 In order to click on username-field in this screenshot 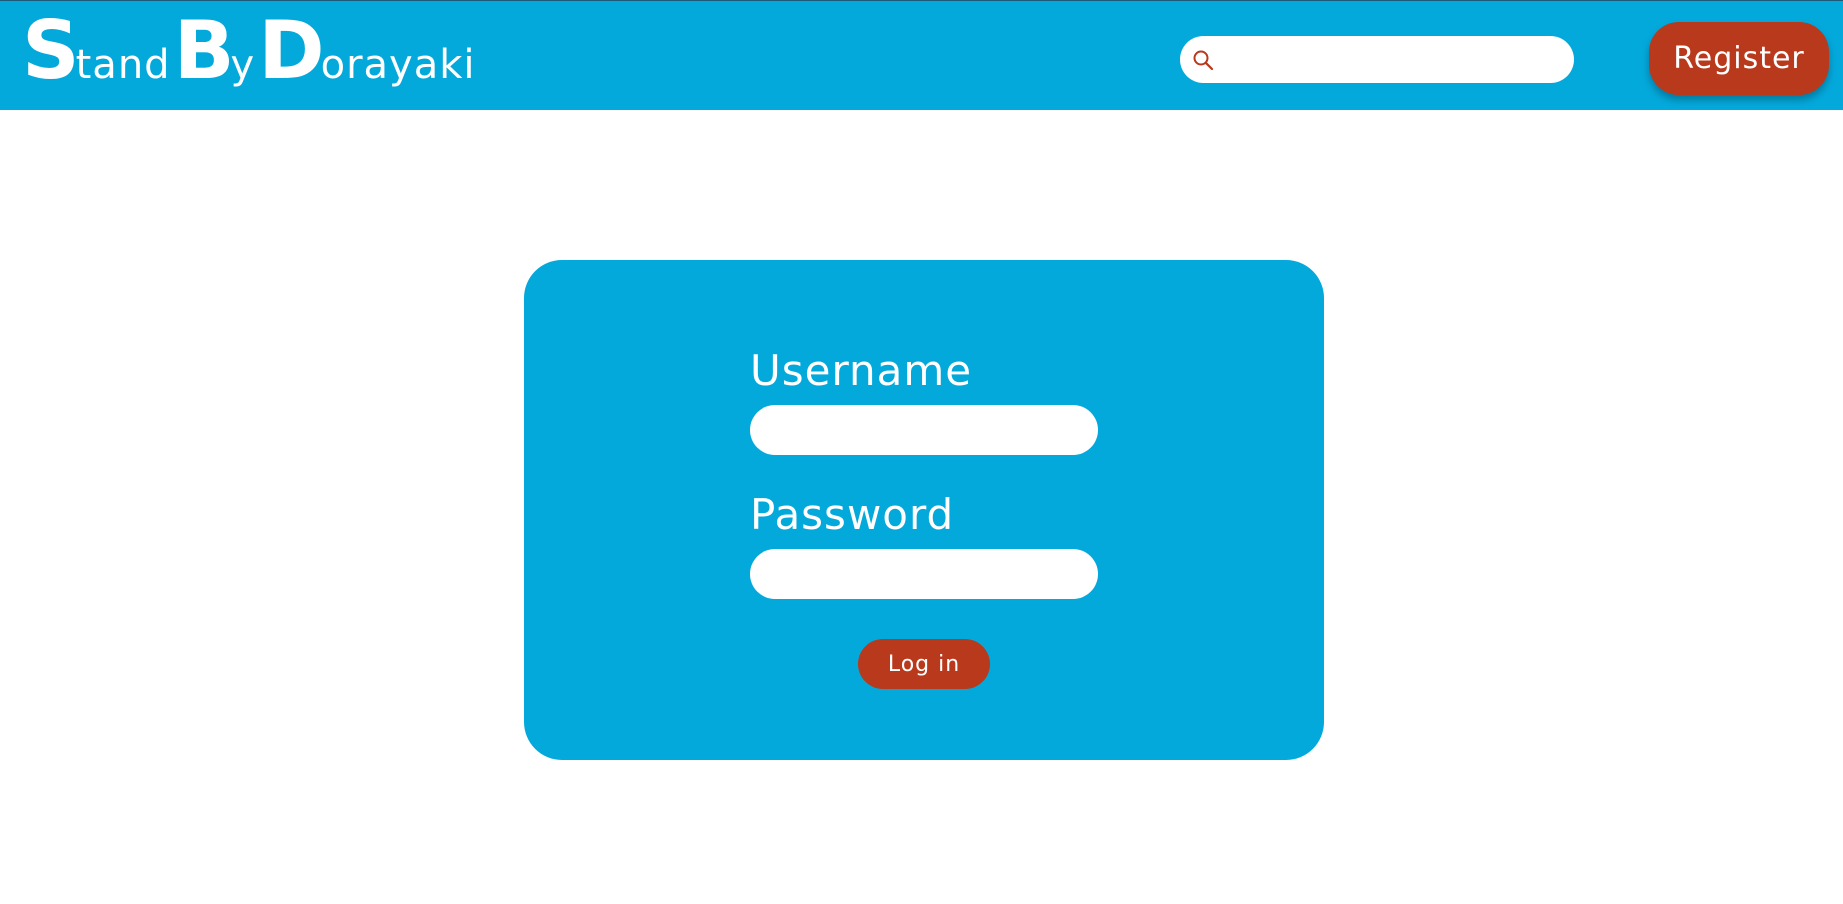, I will do `click(924, 430)`.